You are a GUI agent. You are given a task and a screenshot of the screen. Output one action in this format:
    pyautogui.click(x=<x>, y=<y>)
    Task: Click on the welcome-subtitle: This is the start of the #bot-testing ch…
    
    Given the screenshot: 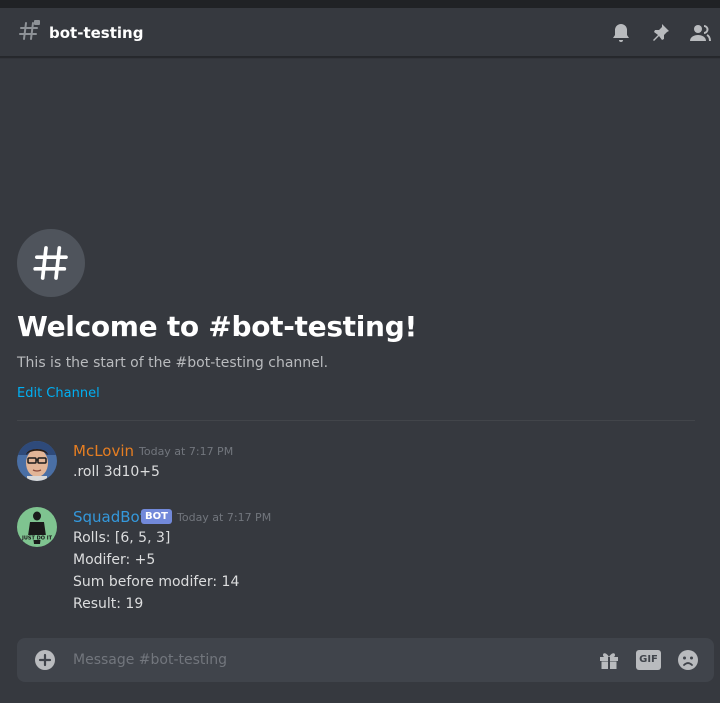 What is the action you would take?
    pyautogui.click(x=173, y=363)
    